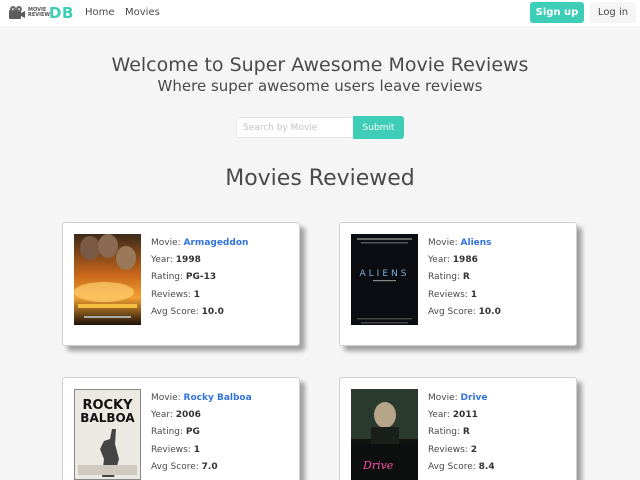  Describe the element at coordinates (209, 466) in the screenshot. I see `movie-avg-score: 7.0` at that location.